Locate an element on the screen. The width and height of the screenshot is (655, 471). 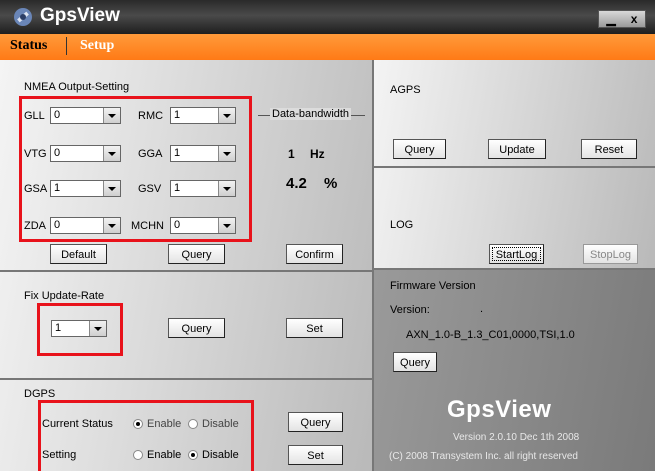
dgps-current-enable-label: Enable is located at coordinates (164, 424).